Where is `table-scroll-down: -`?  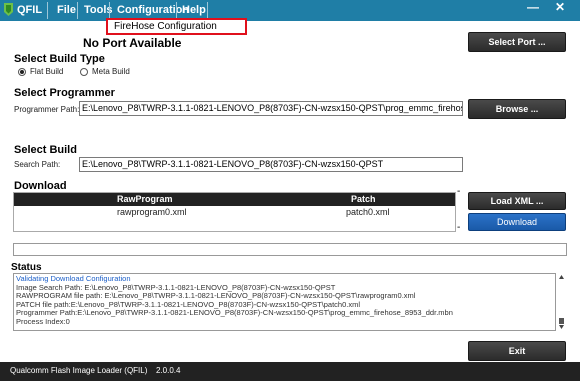 table-scroll-down: - is located at coordinates (458, 227).